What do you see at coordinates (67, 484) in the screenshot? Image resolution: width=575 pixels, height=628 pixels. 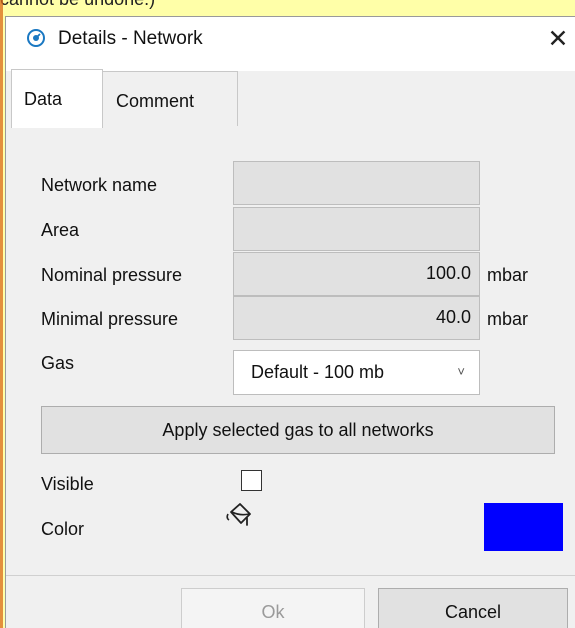 I see `visible-label: Visible` at bounding box center [67, 484].